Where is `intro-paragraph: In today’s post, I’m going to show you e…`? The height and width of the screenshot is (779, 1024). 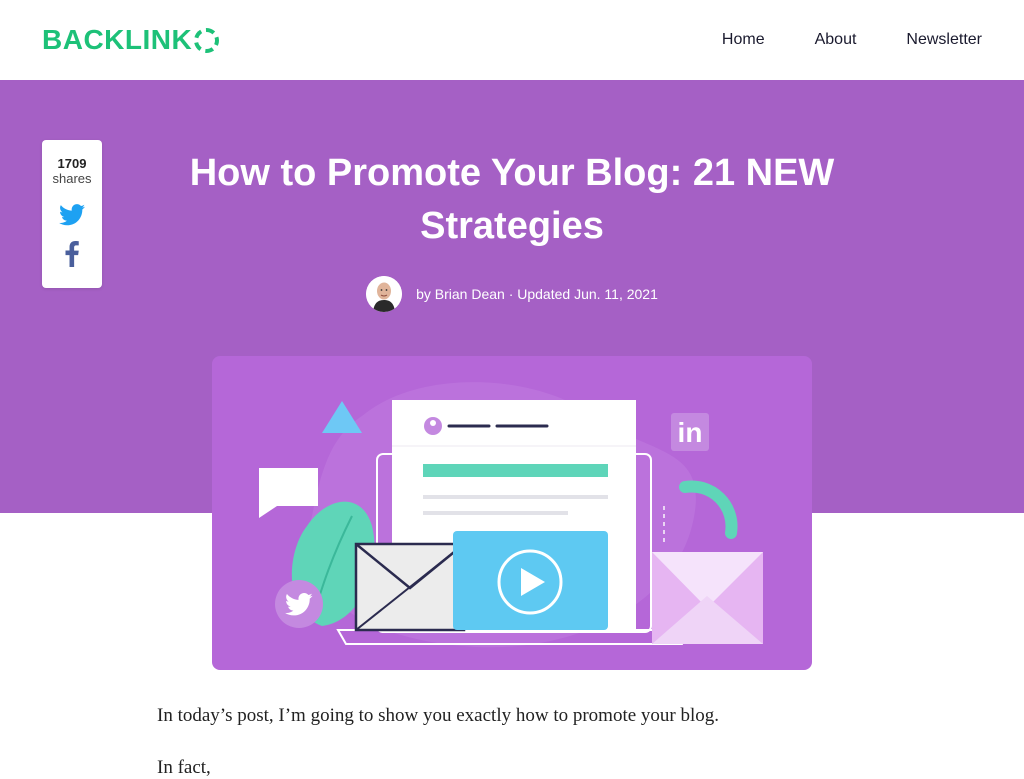 intro-paragraph: In today’s post, I’m going to show you e… is located at coordinates (438, 715).